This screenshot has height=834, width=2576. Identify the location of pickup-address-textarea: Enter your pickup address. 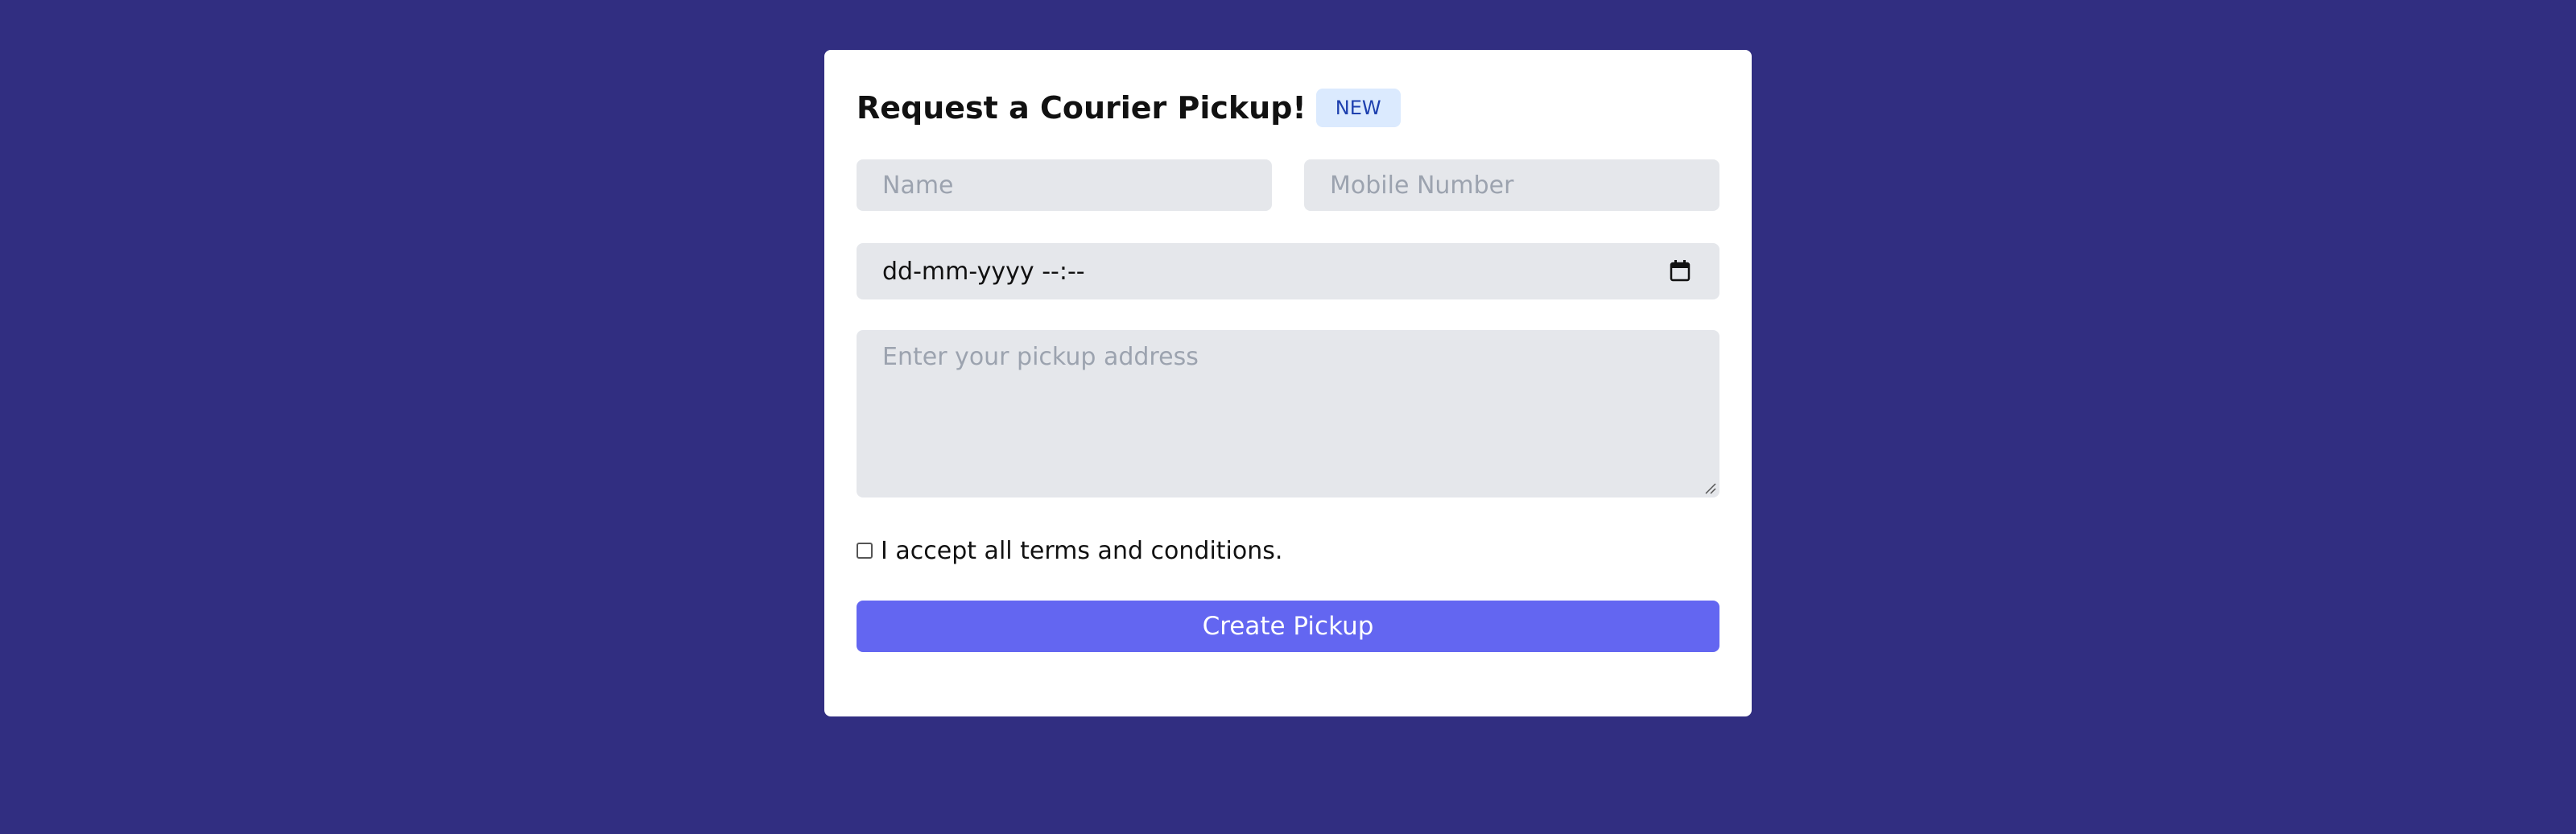
(1288, 414).